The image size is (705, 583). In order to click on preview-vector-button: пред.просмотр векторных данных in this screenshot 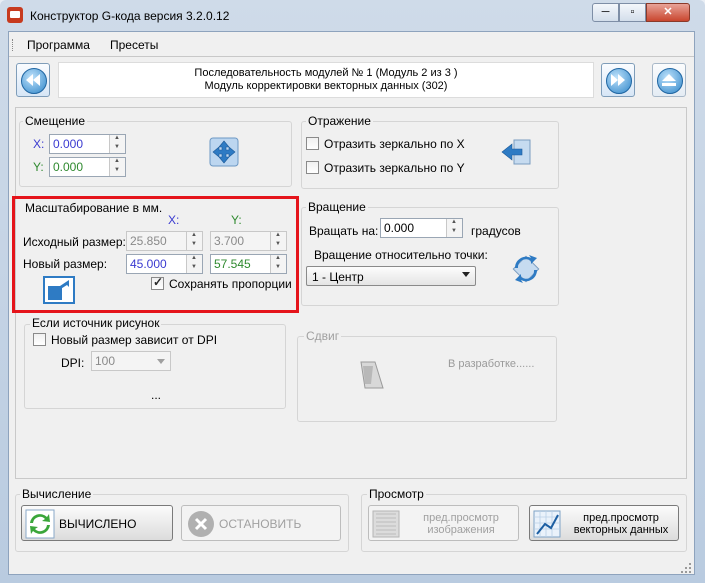, I will do `click(604, 523)`.